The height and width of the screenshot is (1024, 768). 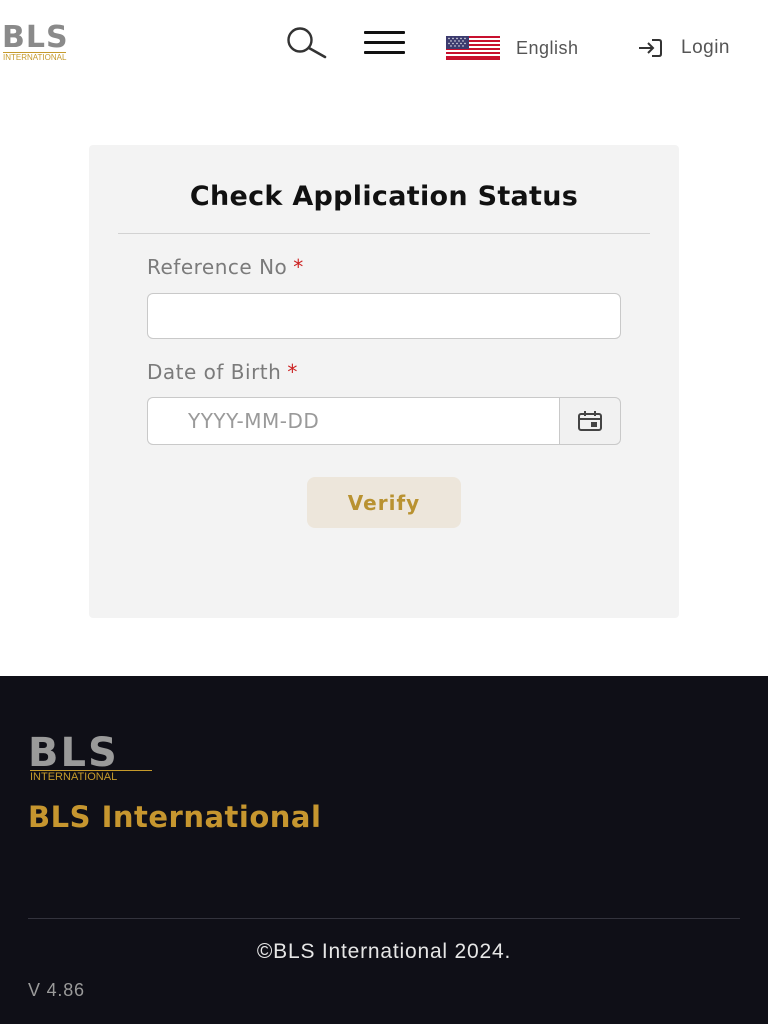 I want to click on logo-letters: BLS, so click(x=35, y=37).